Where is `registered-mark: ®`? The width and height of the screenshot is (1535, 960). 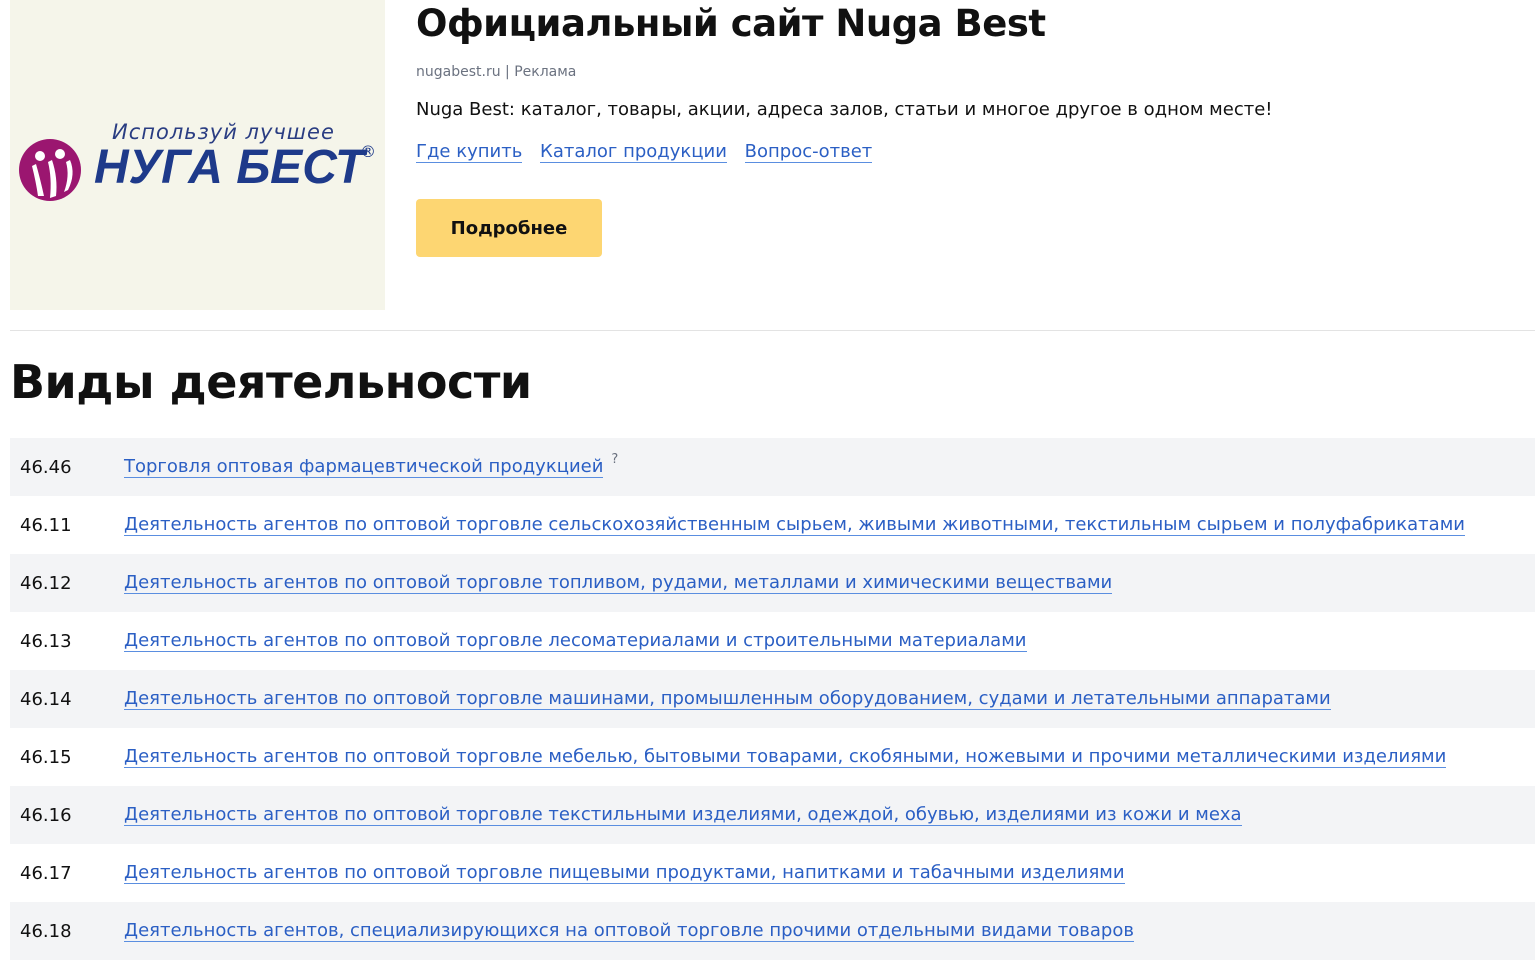 registered-mark: ® is located at coordinates (368, 151).